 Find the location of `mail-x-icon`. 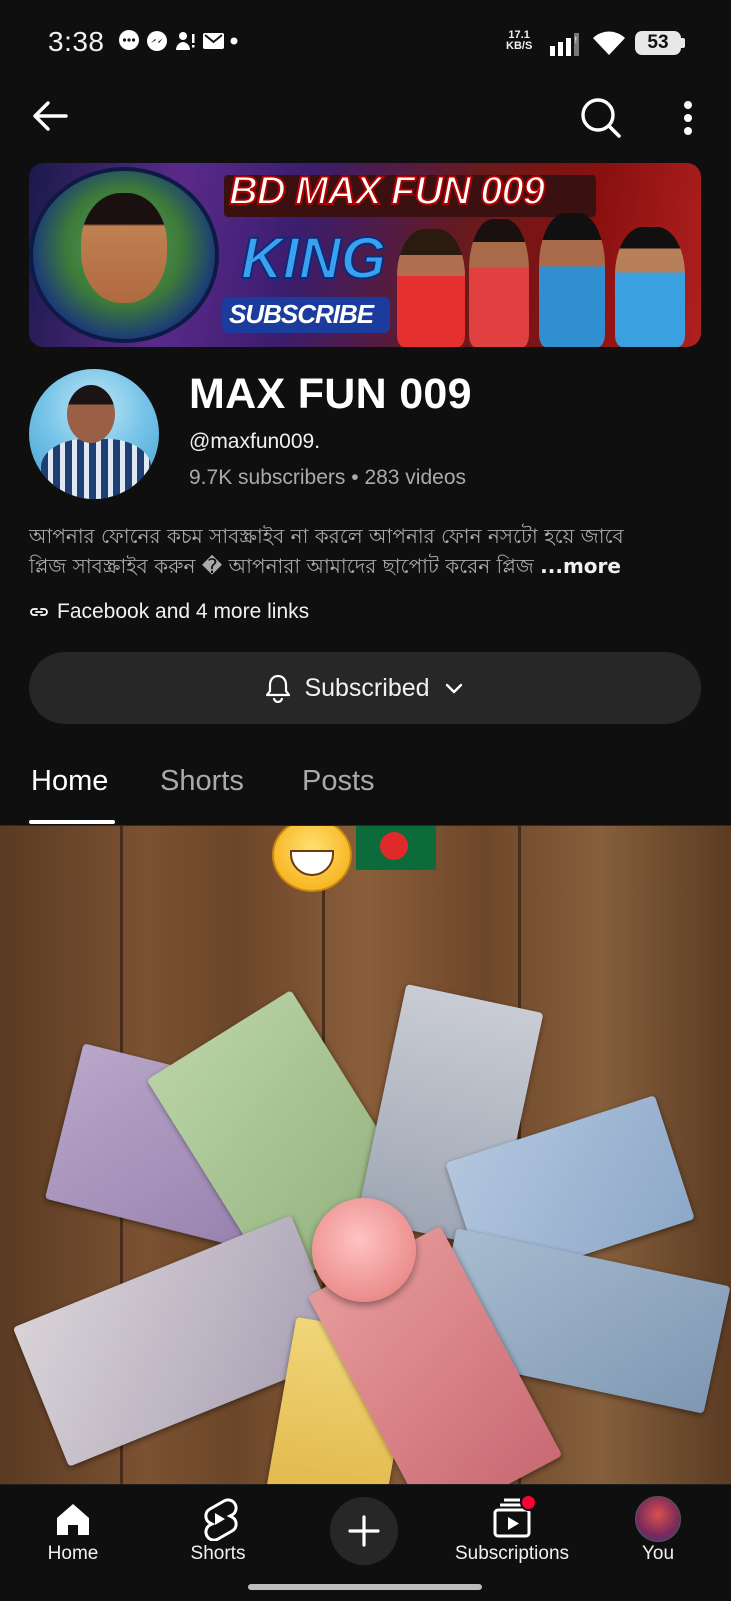

mail-x-icon is located at coordinates (213, 41).